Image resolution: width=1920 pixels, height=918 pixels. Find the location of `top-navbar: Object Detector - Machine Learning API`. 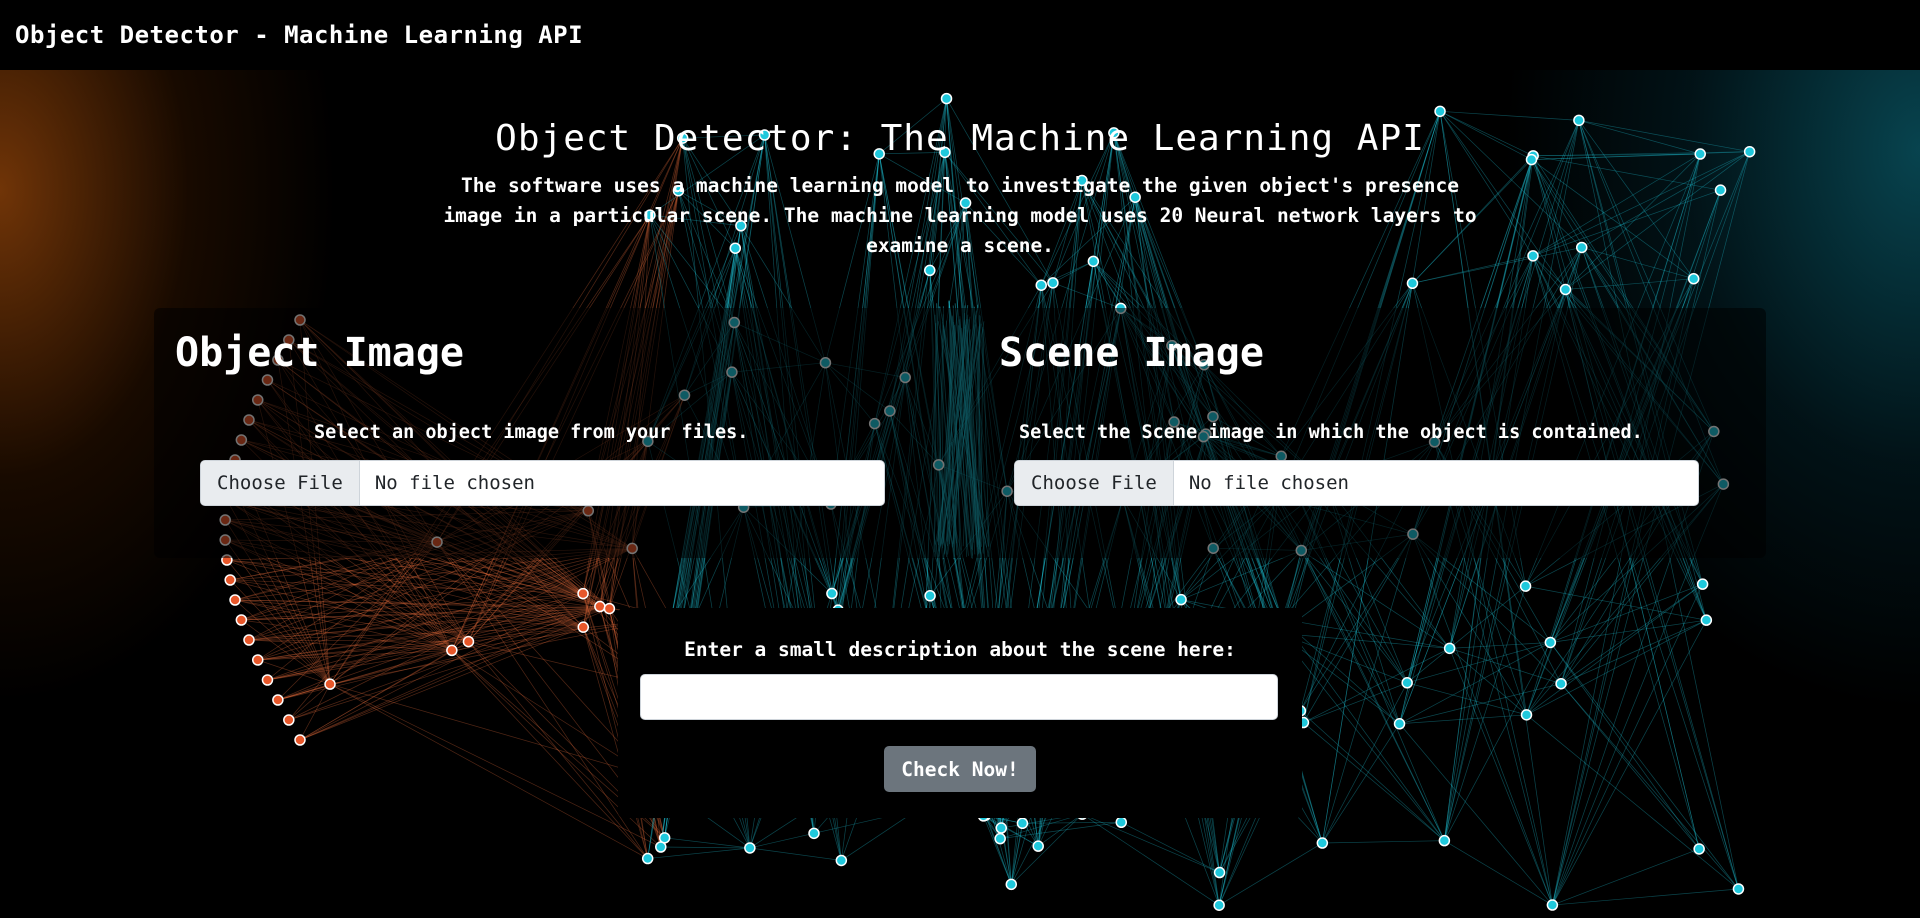

top-navbar: Object Detector - Machine Learning API is located at coordinates (960, 35).